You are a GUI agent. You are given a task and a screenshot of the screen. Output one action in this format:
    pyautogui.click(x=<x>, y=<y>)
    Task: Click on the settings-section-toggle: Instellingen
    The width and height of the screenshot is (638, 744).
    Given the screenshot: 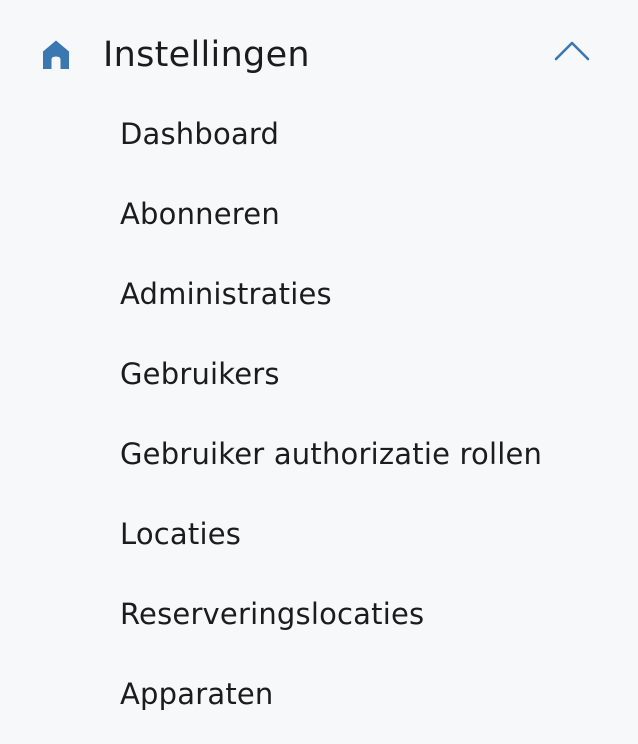 What is the action you would take?
    pyautogui.click(x=319, y=55)
    